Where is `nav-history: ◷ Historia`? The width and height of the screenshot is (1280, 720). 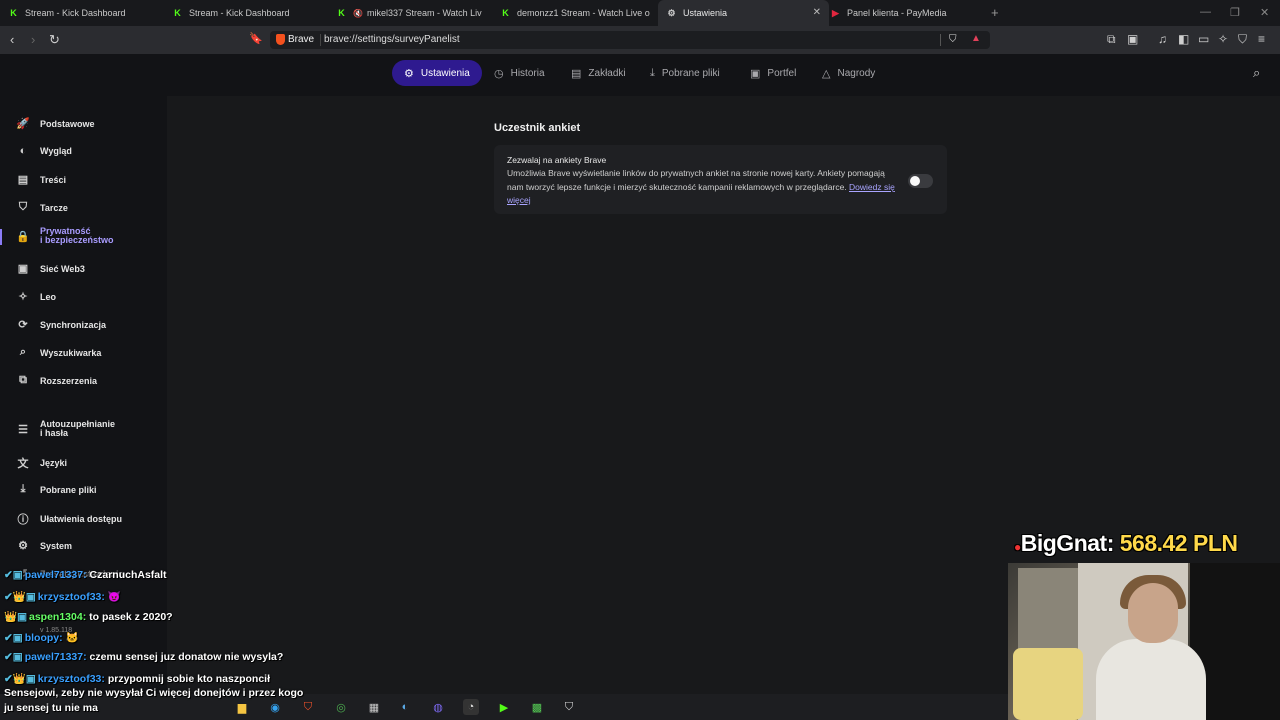
nav-history: ◷ Historia is located at coordinates (519, 73).